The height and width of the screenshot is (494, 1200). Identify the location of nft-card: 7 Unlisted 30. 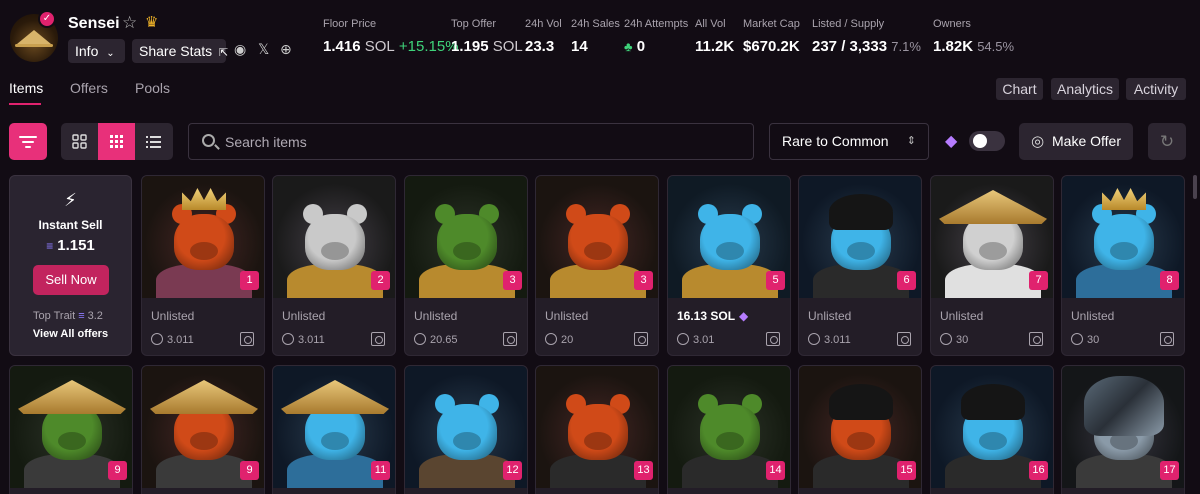
(992, 265).